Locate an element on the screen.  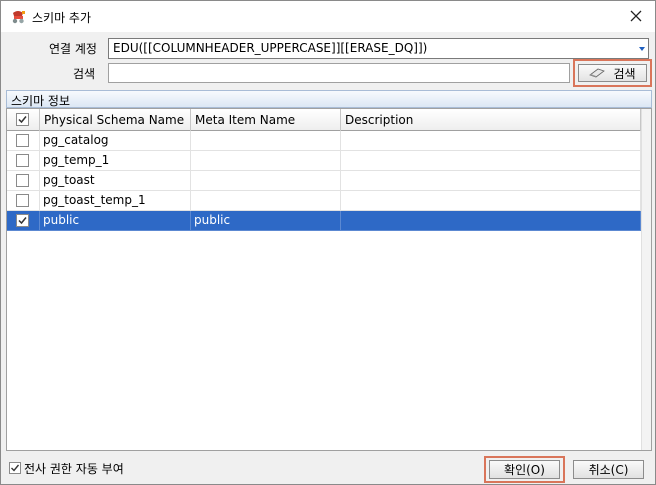
header-checkbox-cell is located at coordinates (23, 120).